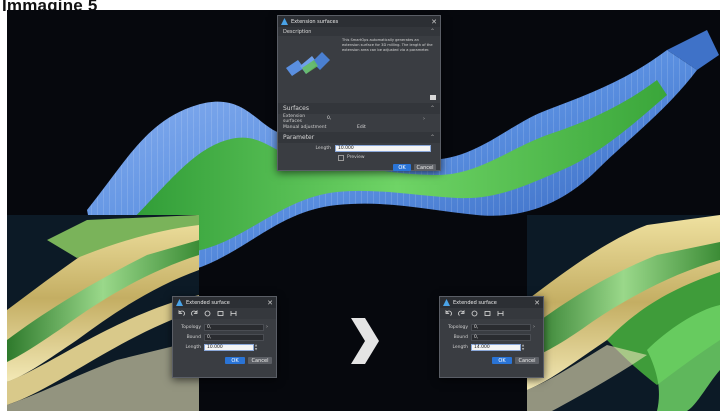  What do you see at coordinates (623, 313) in the screenshot?
I see `right-detail-view` at bounding box center [623, 313].